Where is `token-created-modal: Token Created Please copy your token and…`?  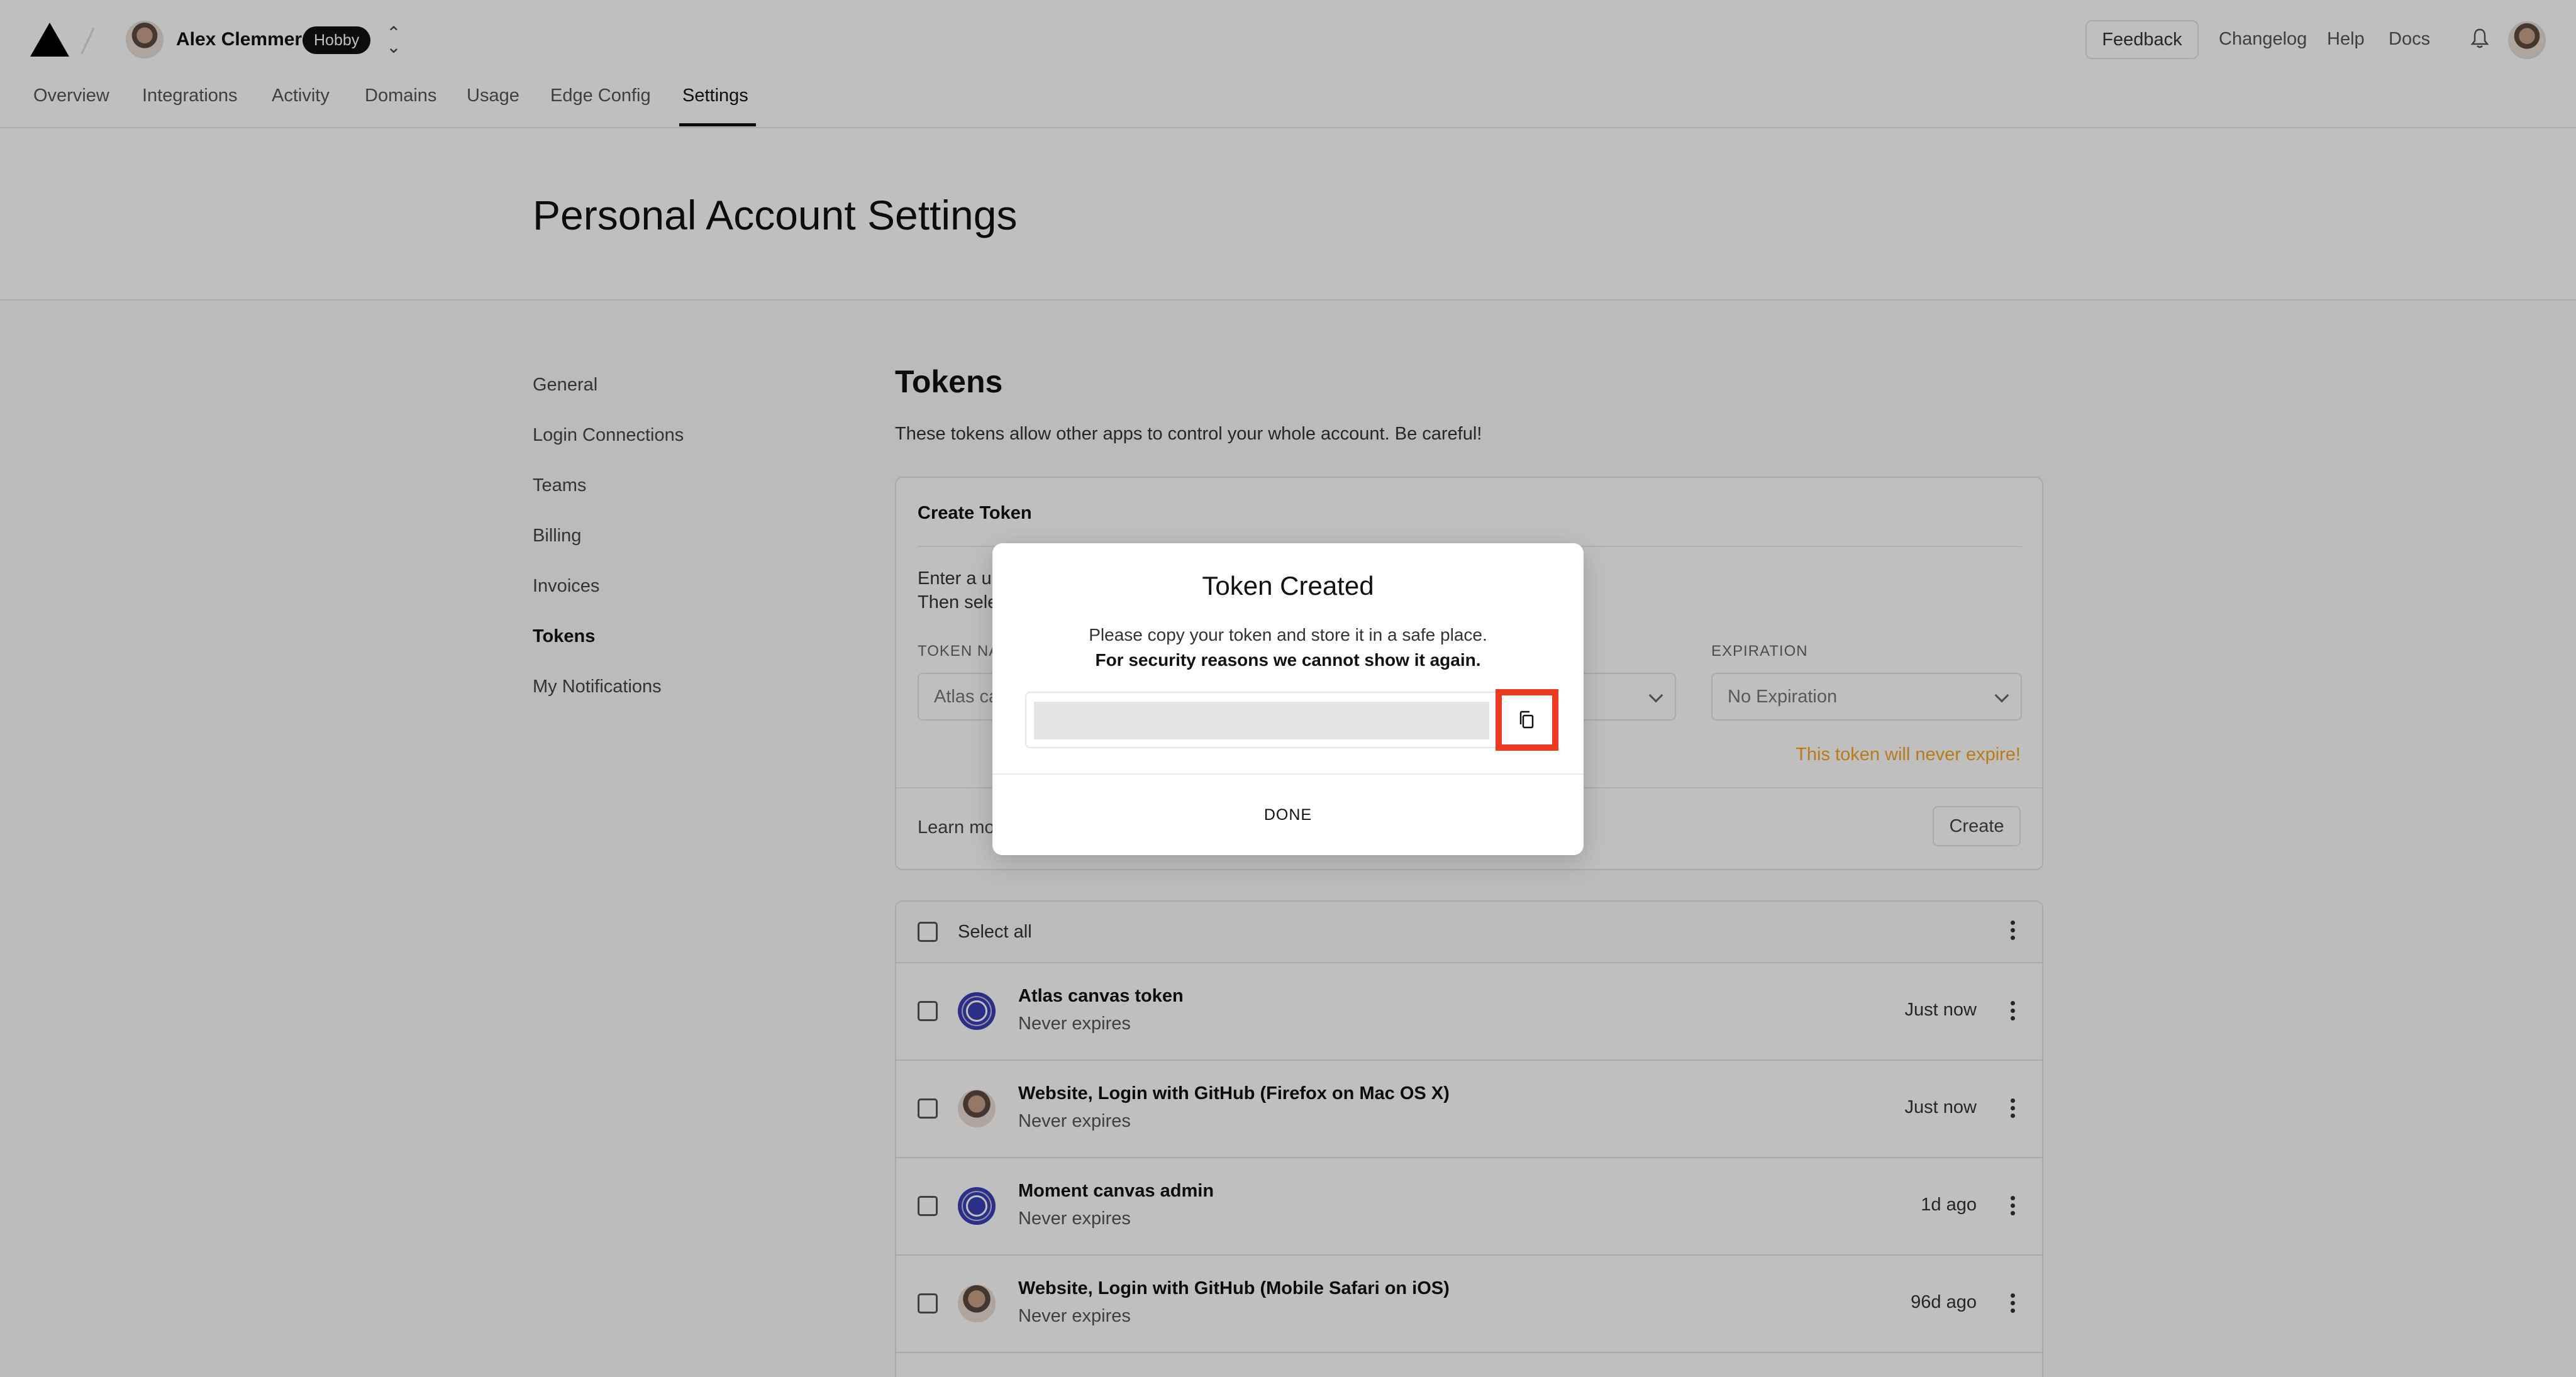
token-created-modal: Token Created Please copy your token and… is located at coordinates (1288, 699).